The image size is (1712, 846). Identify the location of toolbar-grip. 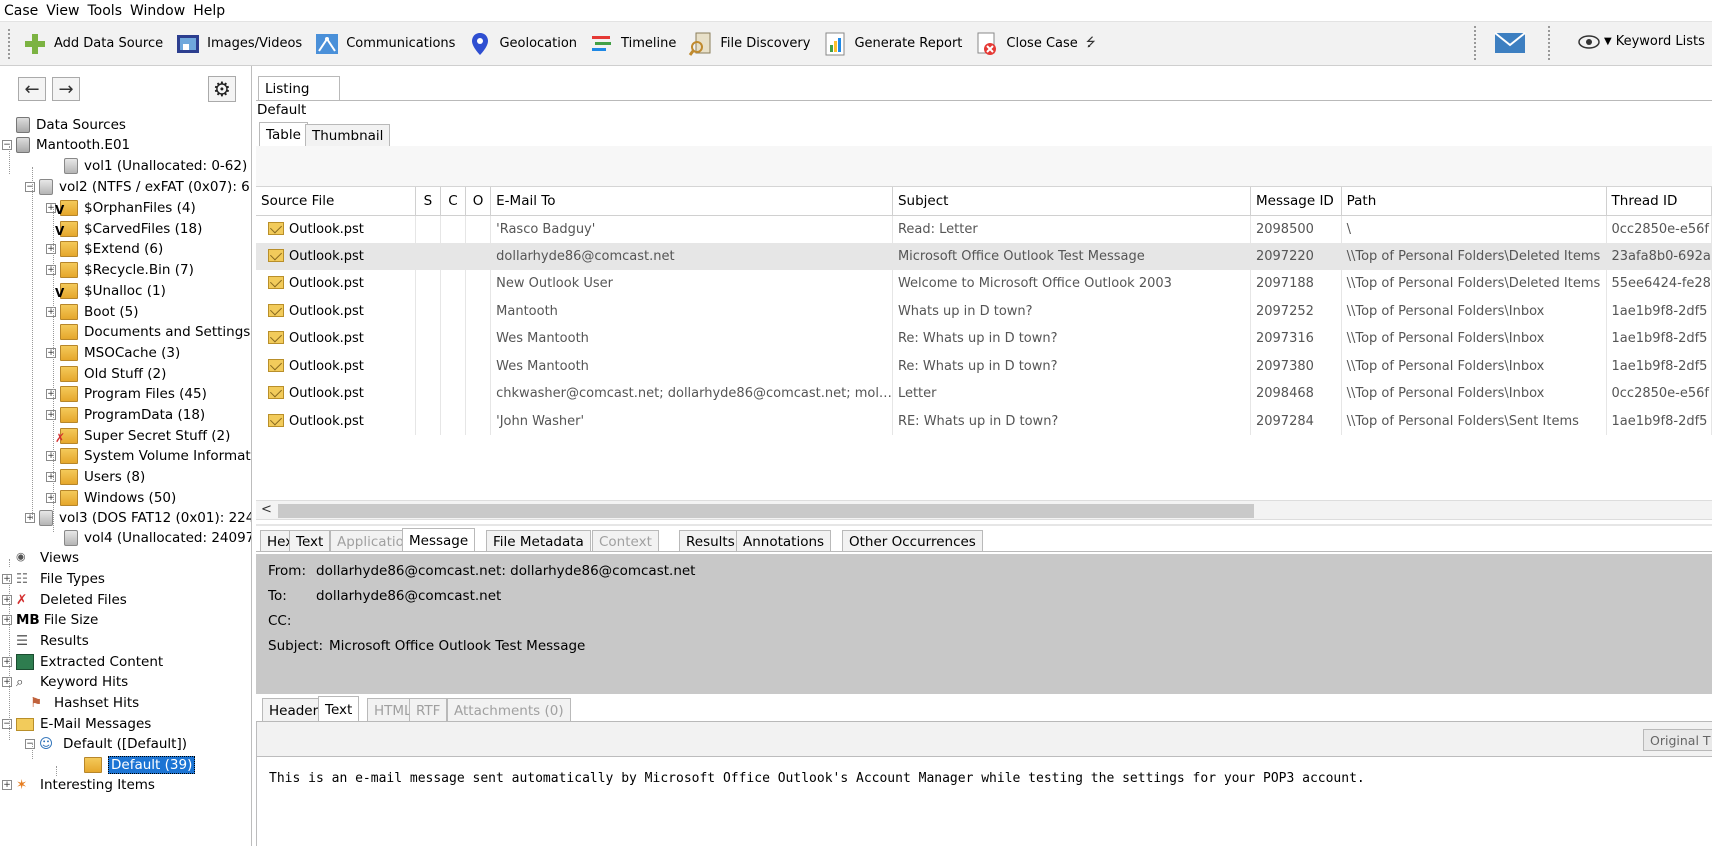
(10, 43).